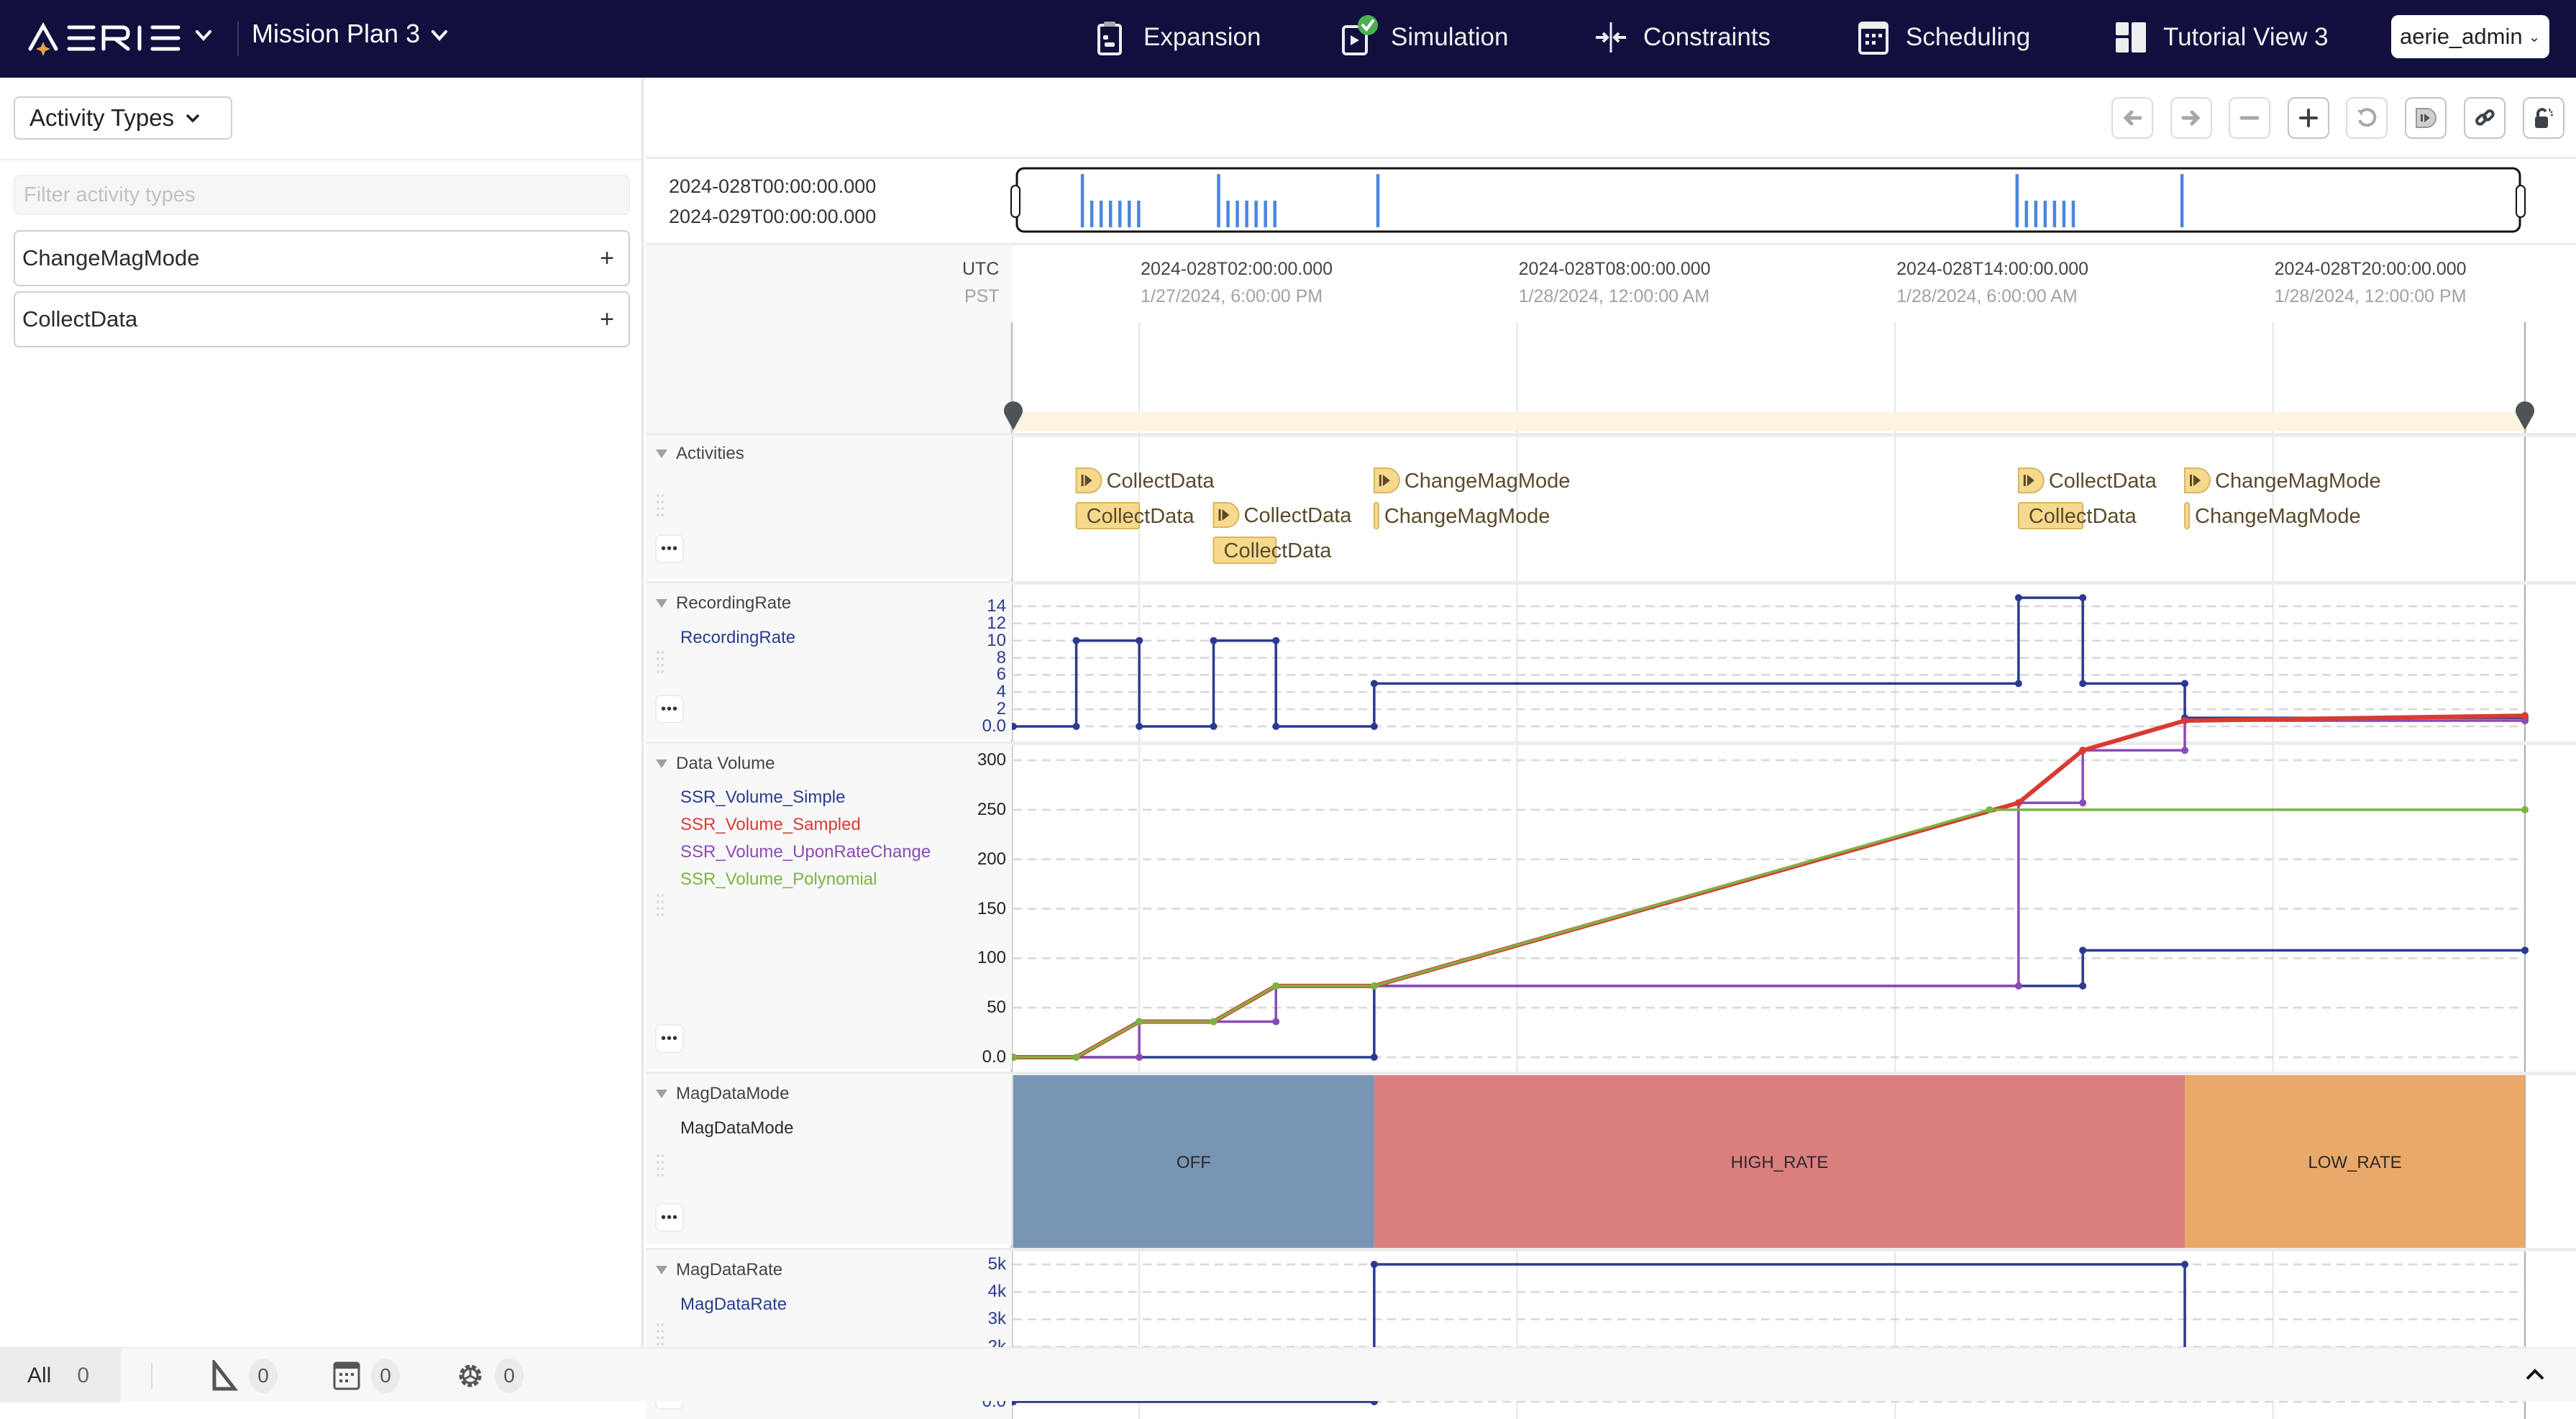 Image resolution: width=2576 pixels, height=1419 pixels. Describe the element at coordinates (2246, 37) in the screenshot. I see `nav-view-label: Tutorial View 3` at that location.